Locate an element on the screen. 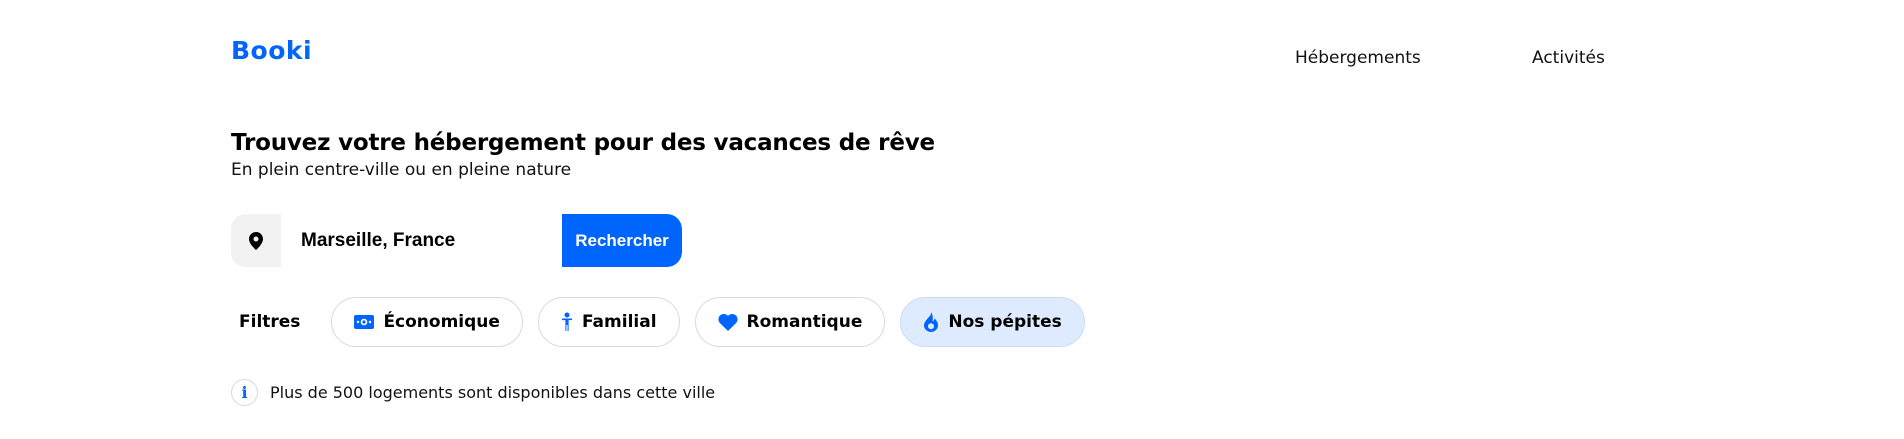 The image size is (1904, 439). money-icon is located at coordinates (364, 322).